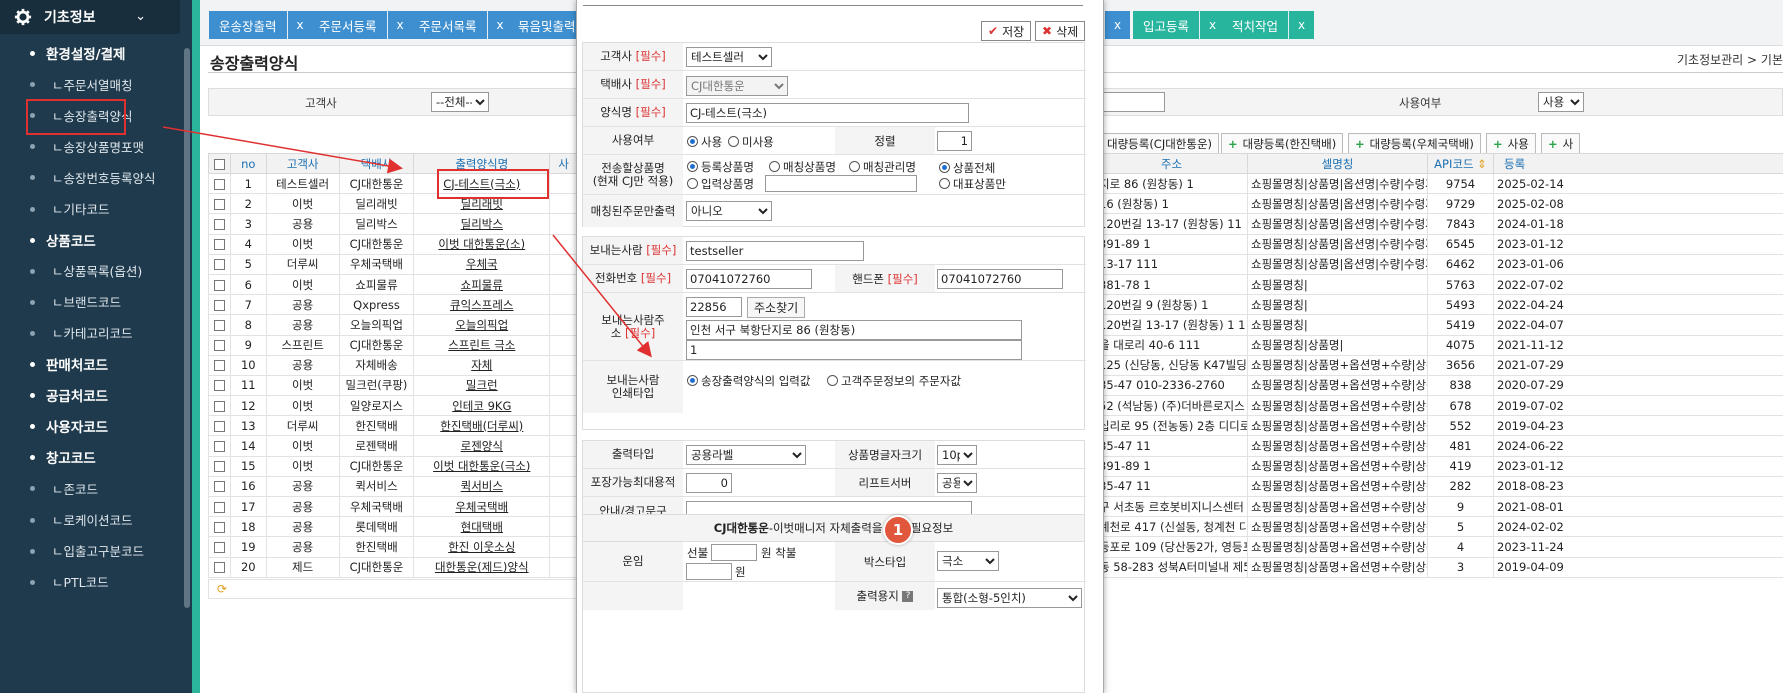 The image size is (1783, 693). I want to click on col-header: 등록, so click(1638, 163).